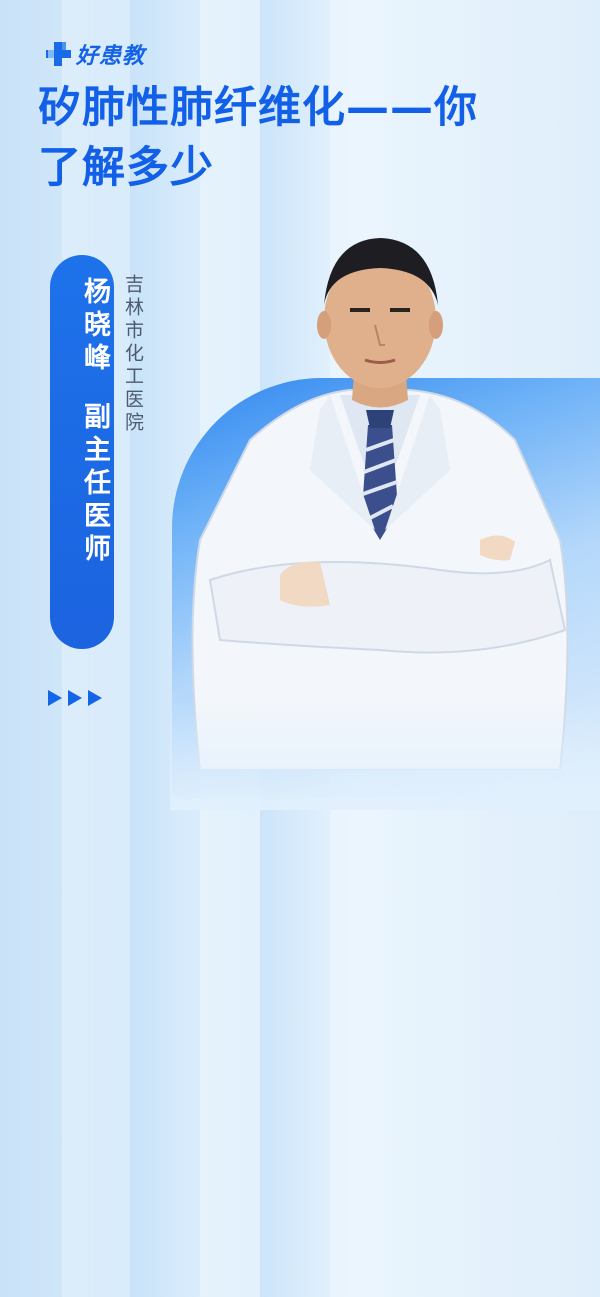 This screenshot has height=1297, width=600. What do you see at coordinates (133, 354) in the screenshot?
I see `hospital-name: 吉林市化工医院` at bounding box center [133, 354].